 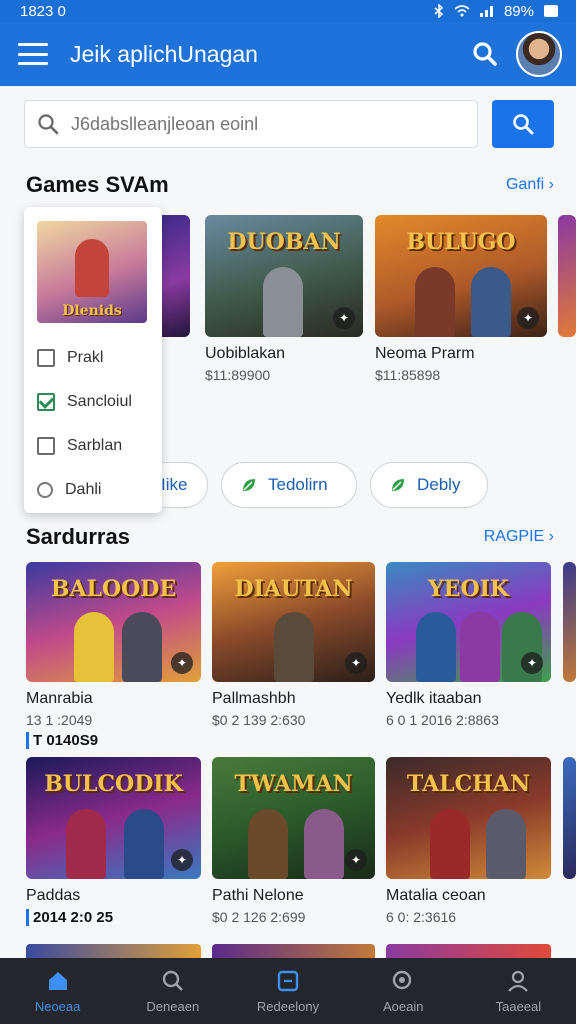 I want to click on section-header-games: Games SVAm Ganfi ›, so click(x=290, y=185).